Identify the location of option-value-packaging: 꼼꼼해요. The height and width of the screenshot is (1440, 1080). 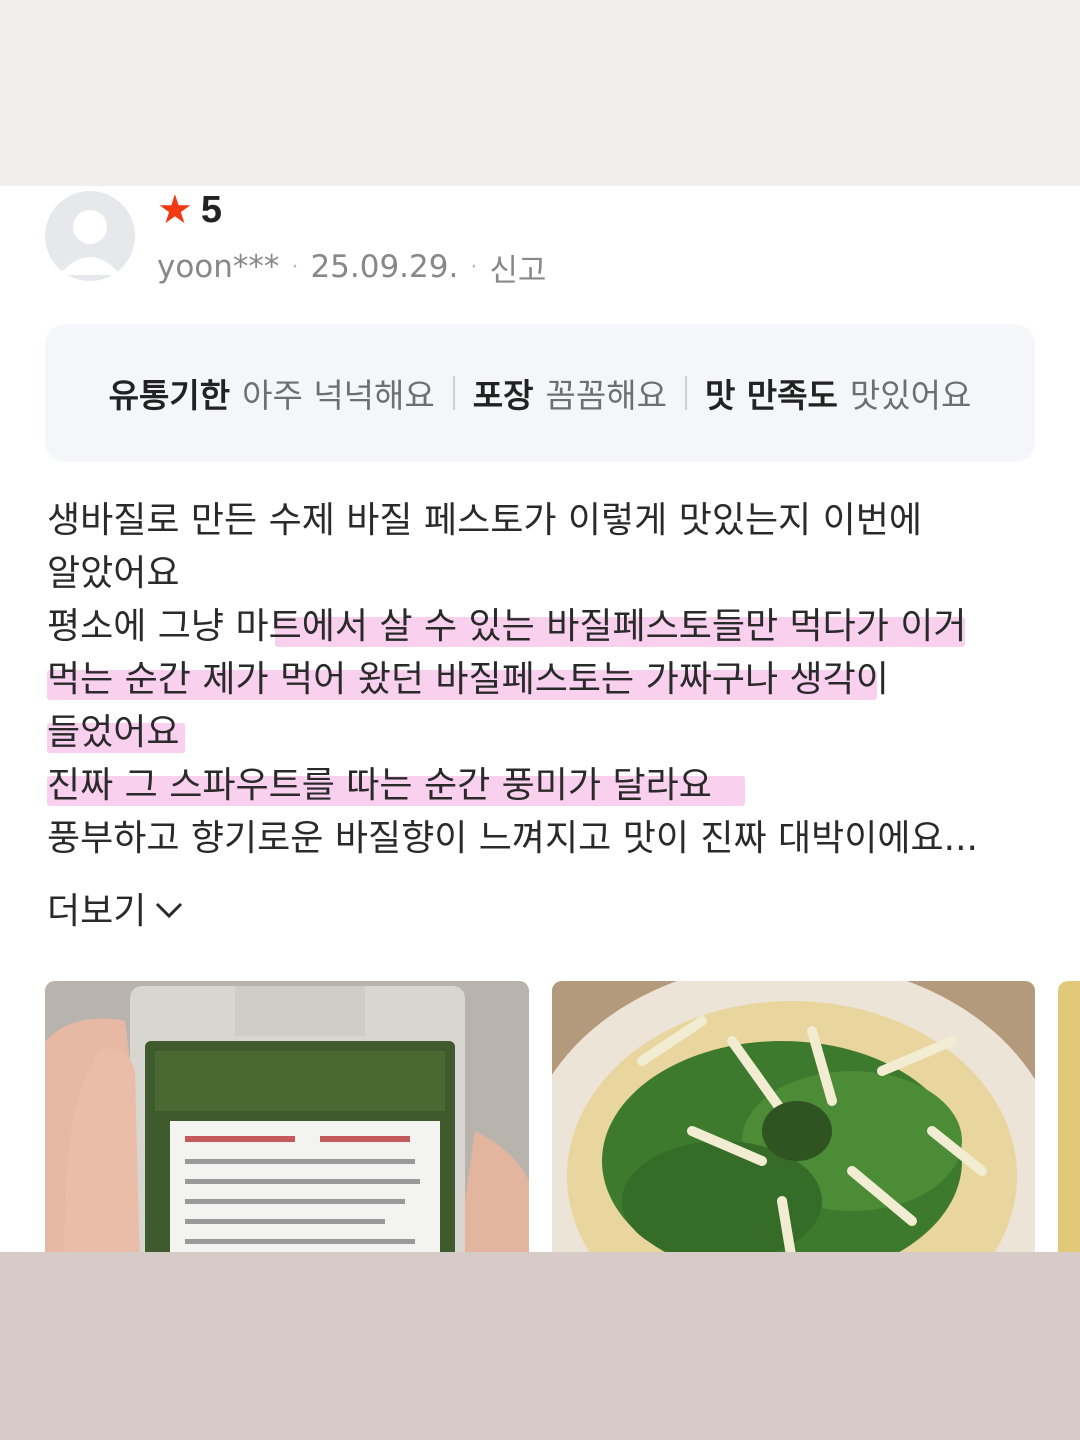
(606, 395).